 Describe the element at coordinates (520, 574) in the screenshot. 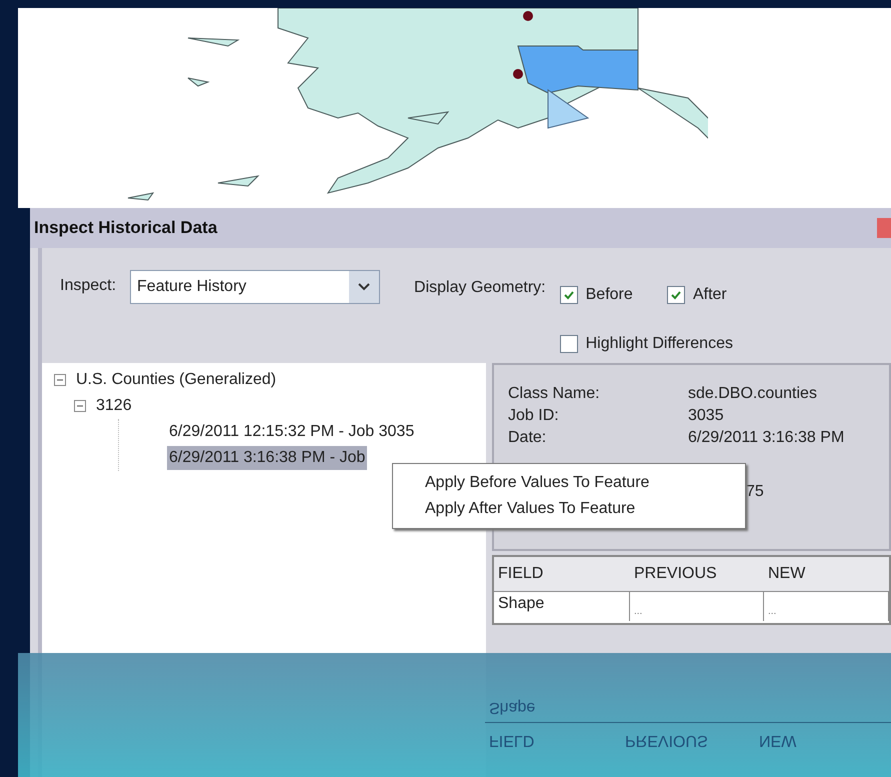

I see `column-header: FIELD` at that location.